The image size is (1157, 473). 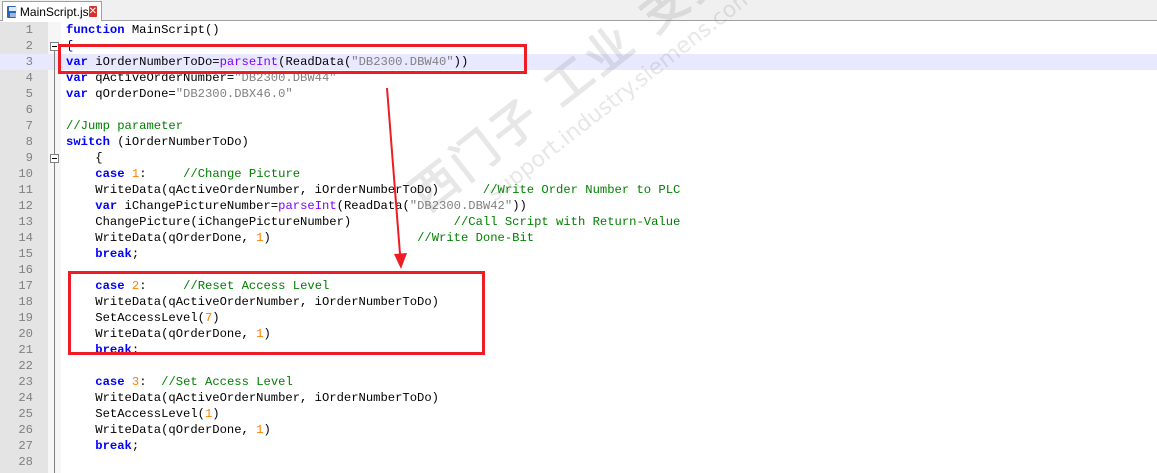 What do you see at coordinates (92, 11) in the screenshot?
I see `close-icon: ✕` at bounding box center [92, 11].